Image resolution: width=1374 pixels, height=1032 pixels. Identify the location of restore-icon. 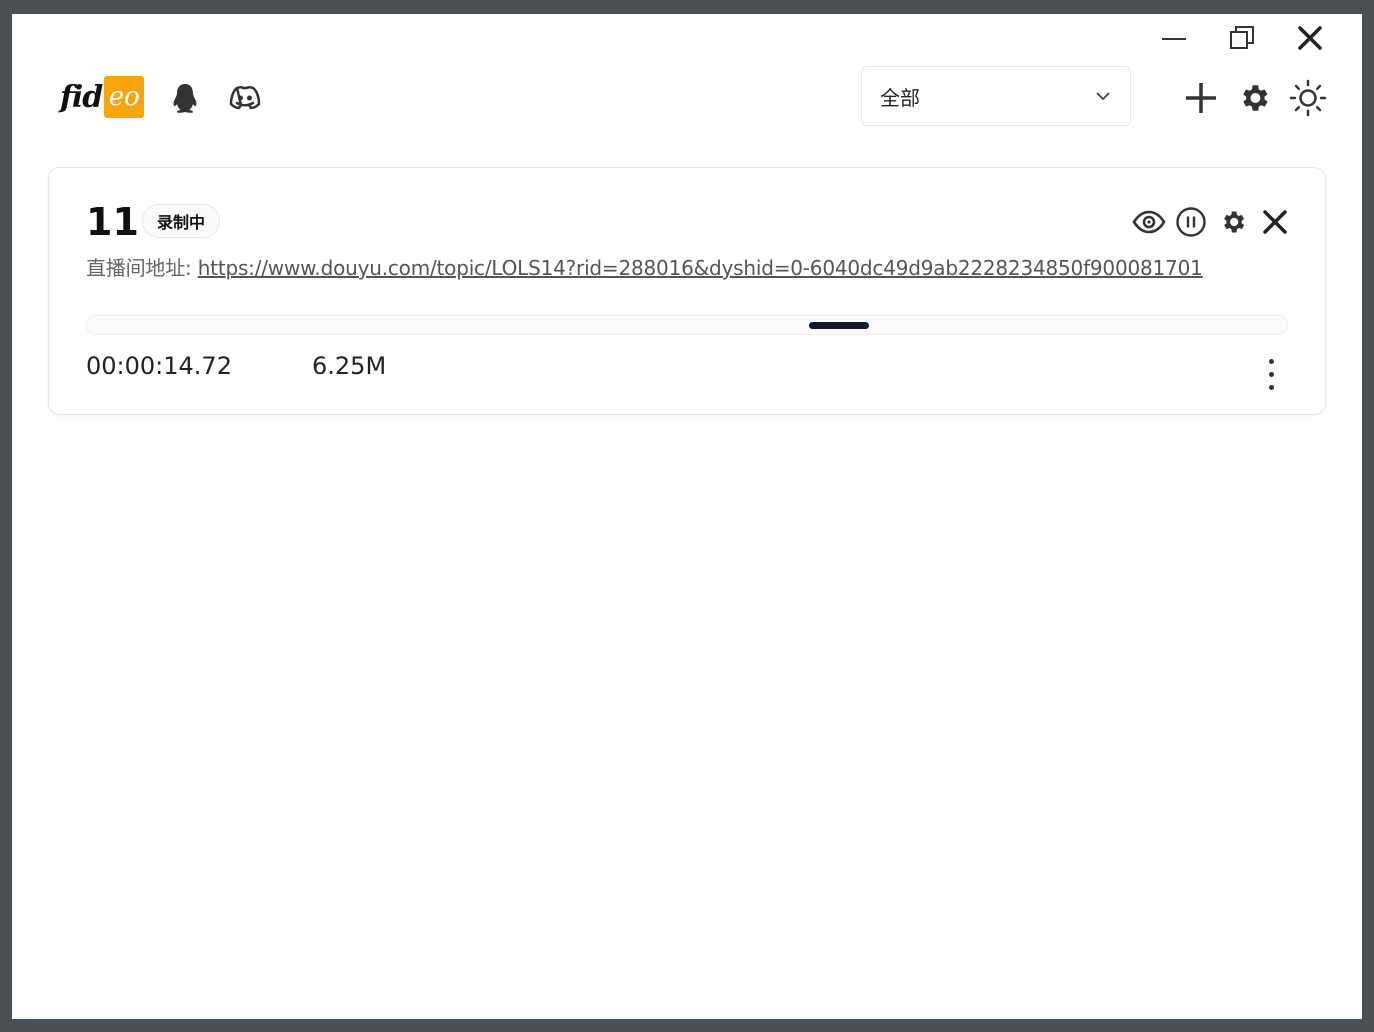
(1242, 37).